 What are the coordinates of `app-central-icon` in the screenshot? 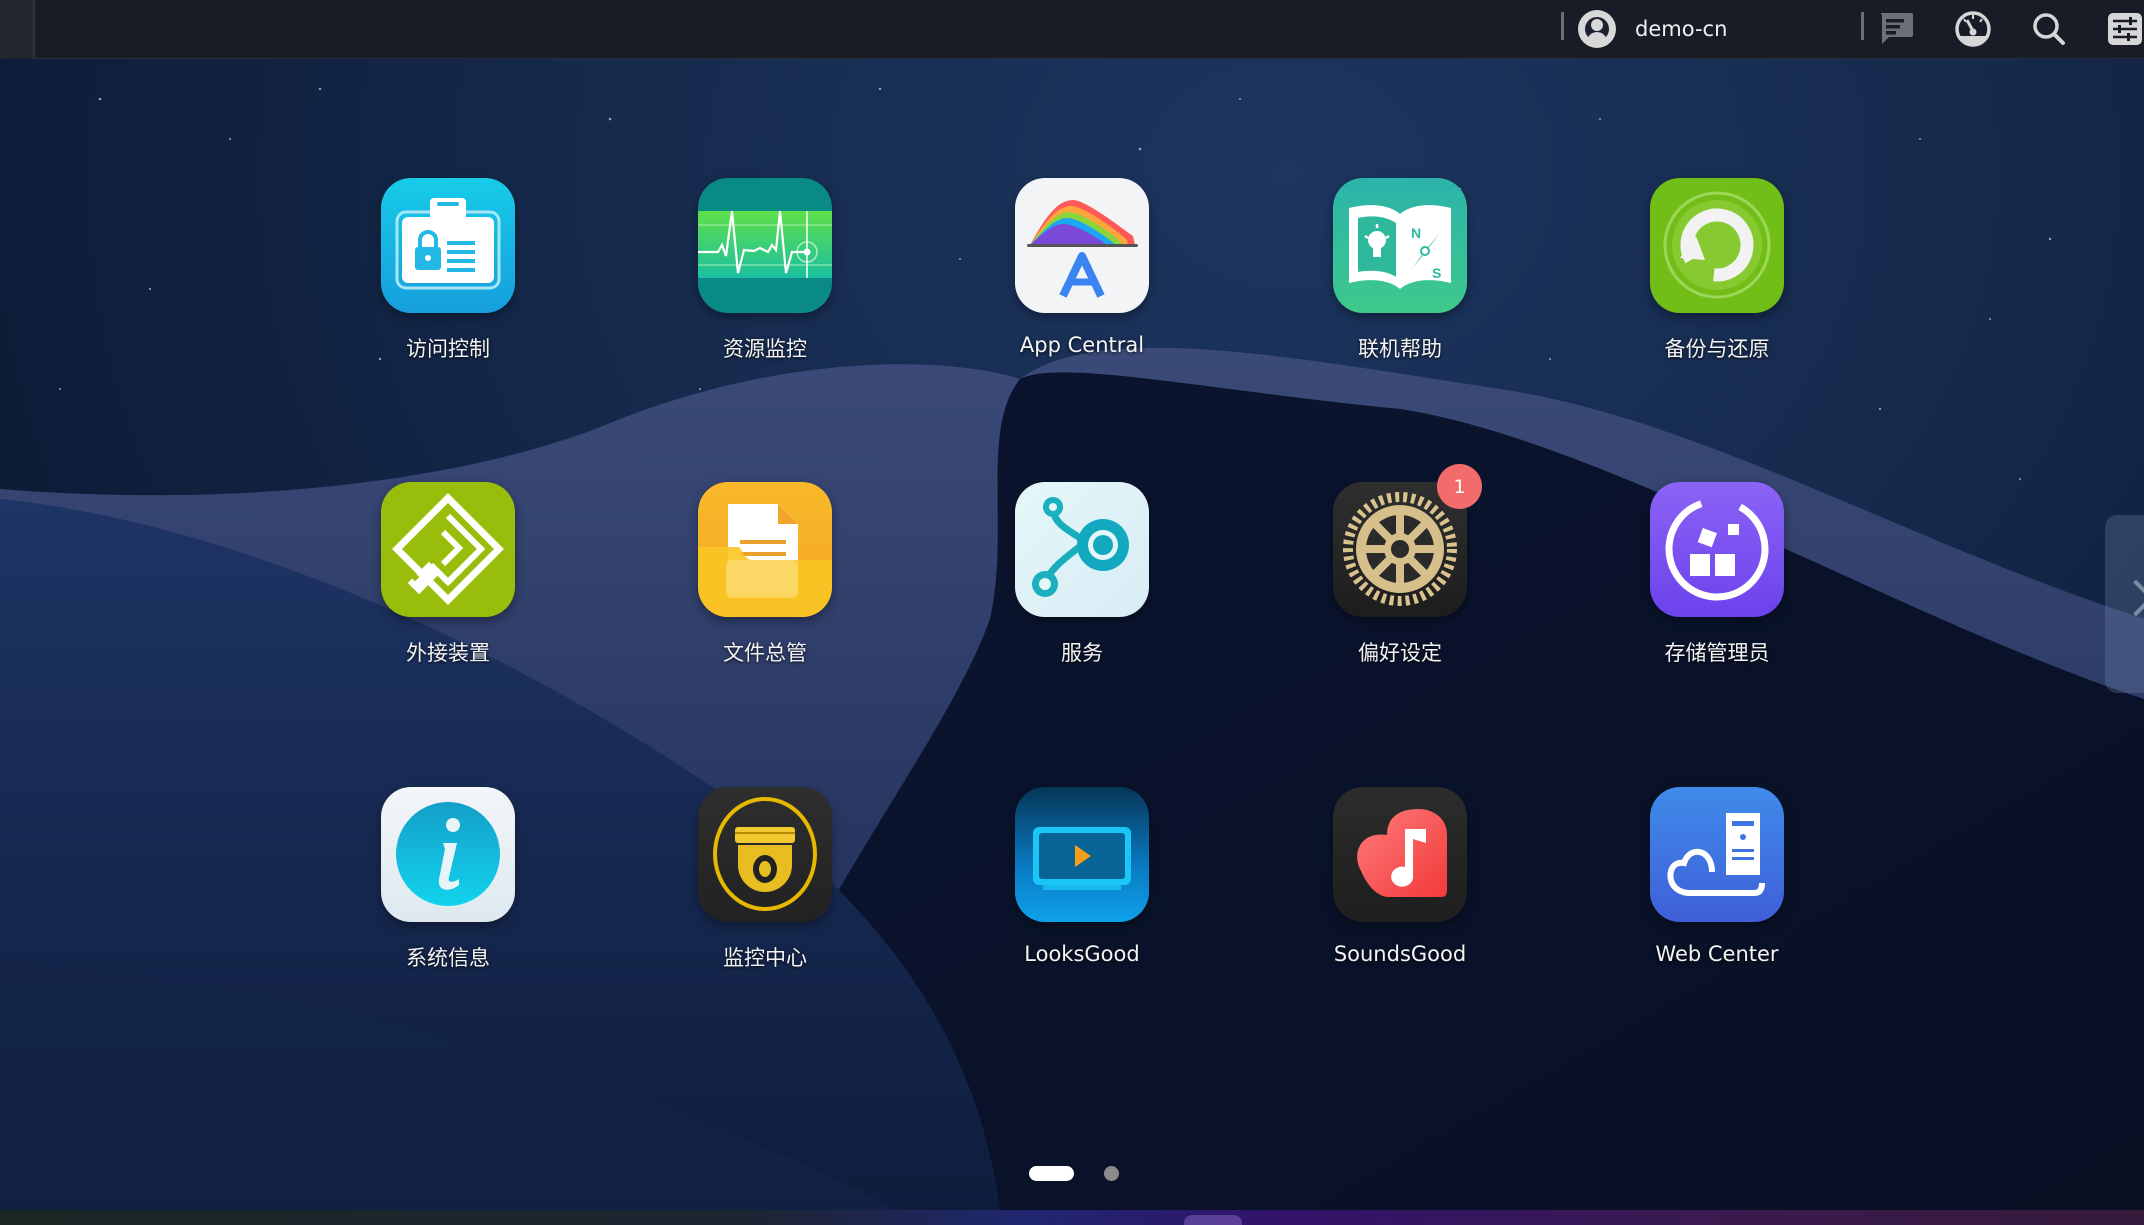 It's located at (1082, 245).